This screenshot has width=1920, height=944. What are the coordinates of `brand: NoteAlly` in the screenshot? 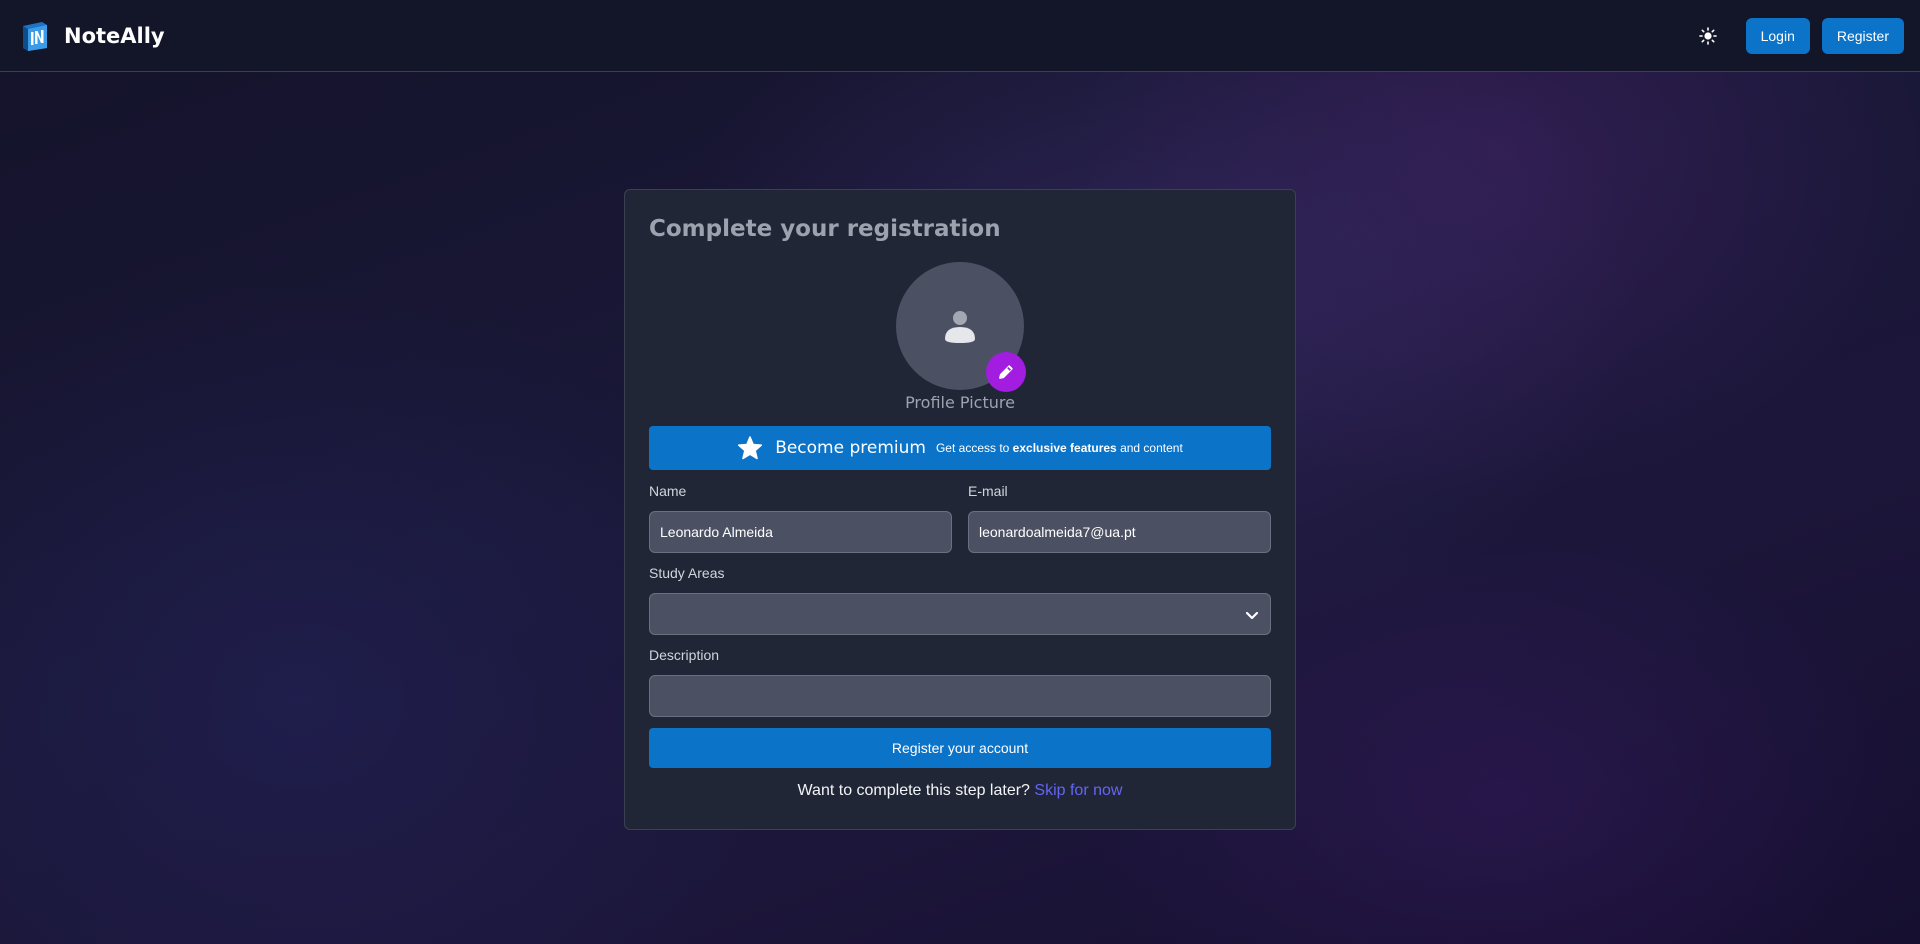 It's located at (92, 36).